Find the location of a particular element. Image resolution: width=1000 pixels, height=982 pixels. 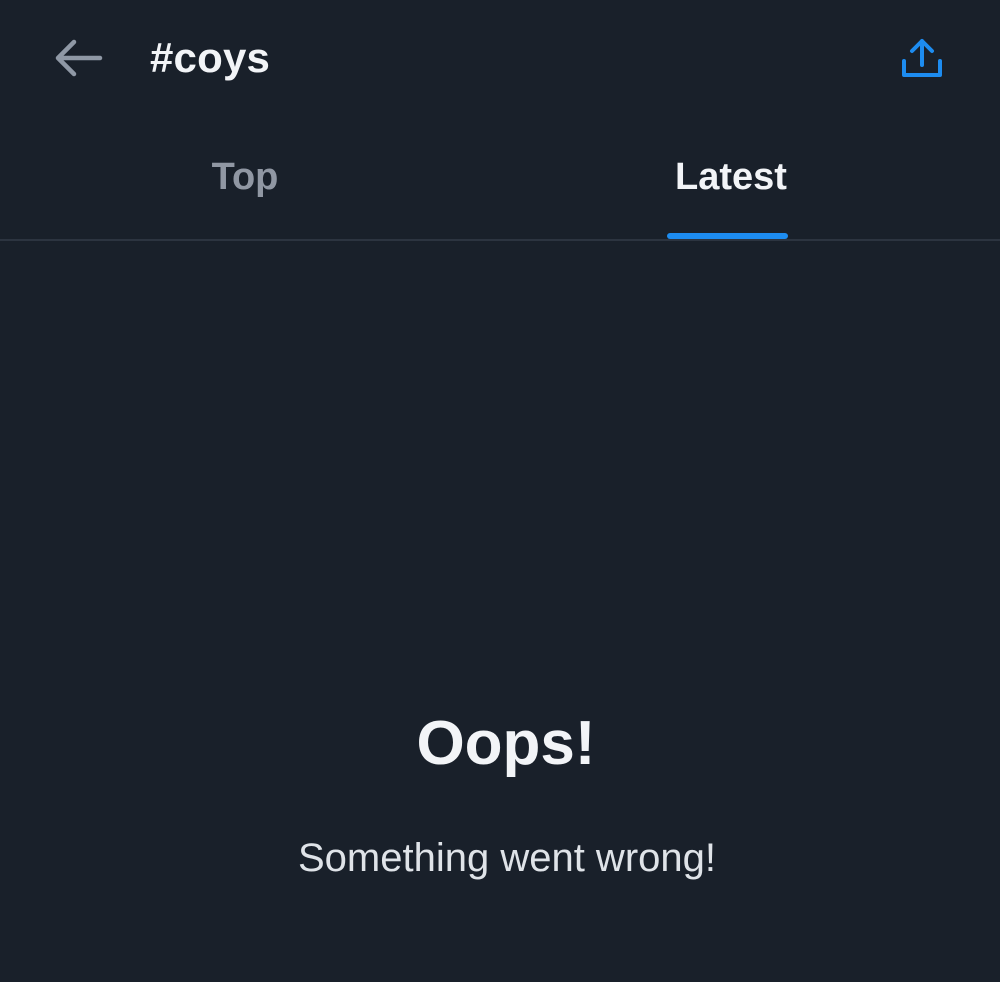

share-upload-icon is located at coordinates (922, 58).